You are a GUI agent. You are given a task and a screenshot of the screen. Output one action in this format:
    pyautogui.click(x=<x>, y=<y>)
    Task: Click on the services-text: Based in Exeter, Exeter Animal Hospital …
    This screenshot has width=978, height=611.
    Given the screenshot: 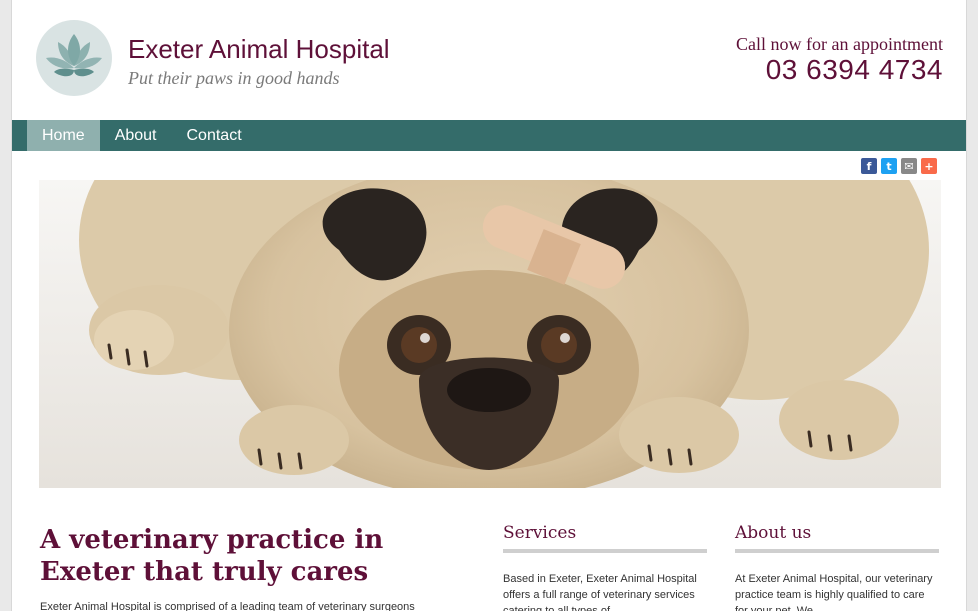 What is the action you would take?
    pyautogui.click(x=600, y=592)
    